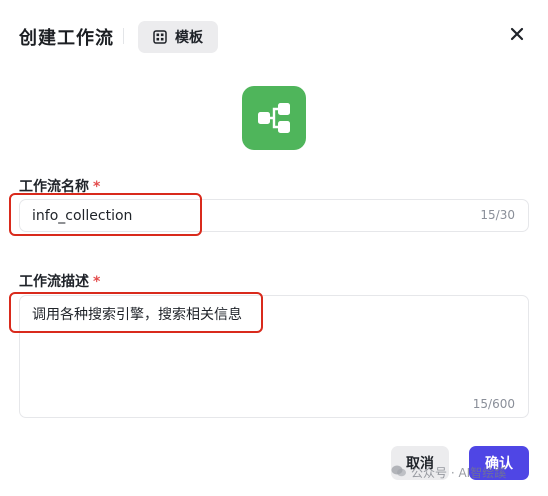 The image size is (548, 496). I want to click on description-char-counter: 15/600, so click(493, 404).